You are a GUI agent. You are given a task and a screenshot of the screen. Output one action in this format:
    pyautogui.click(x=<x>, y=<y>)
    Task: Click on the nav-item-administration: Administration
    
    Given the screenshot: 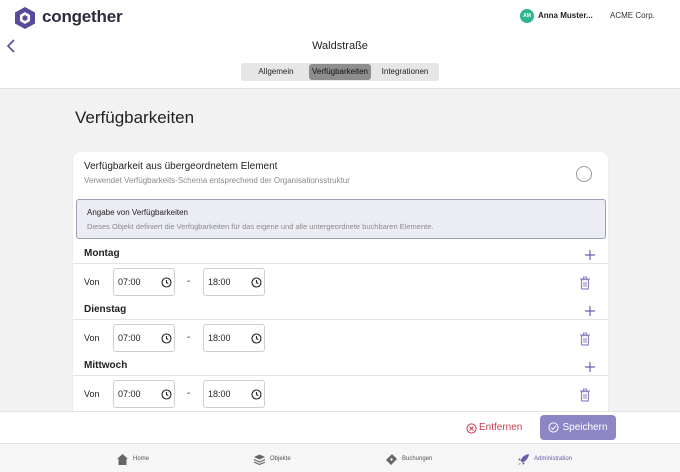 What is the action you would take?
    pyautogui.click(x=544, y=459)
    